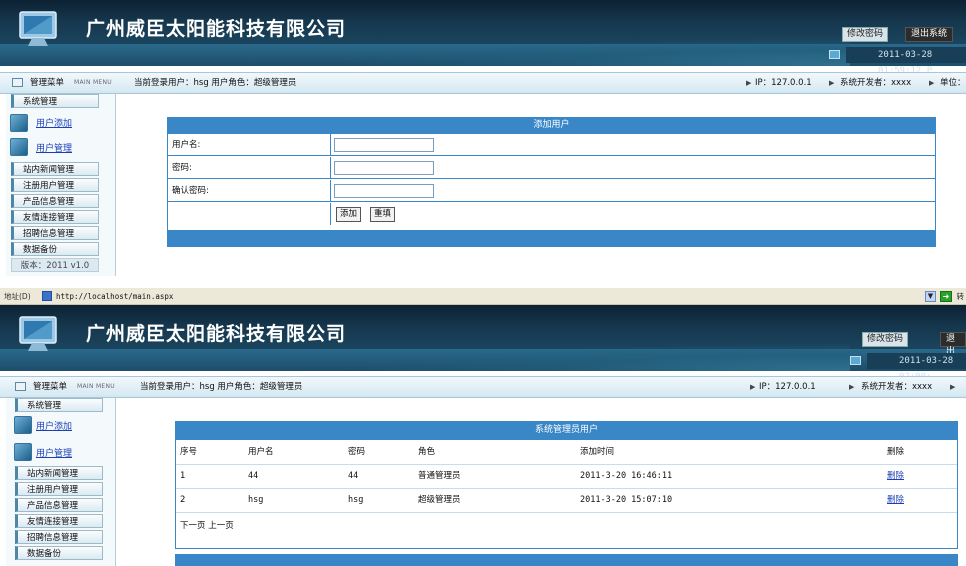 The image size is (966, 566). Describe the element at coordinates (357, 452) in the screenshot. I see `col-header-password: 密码` at that location.